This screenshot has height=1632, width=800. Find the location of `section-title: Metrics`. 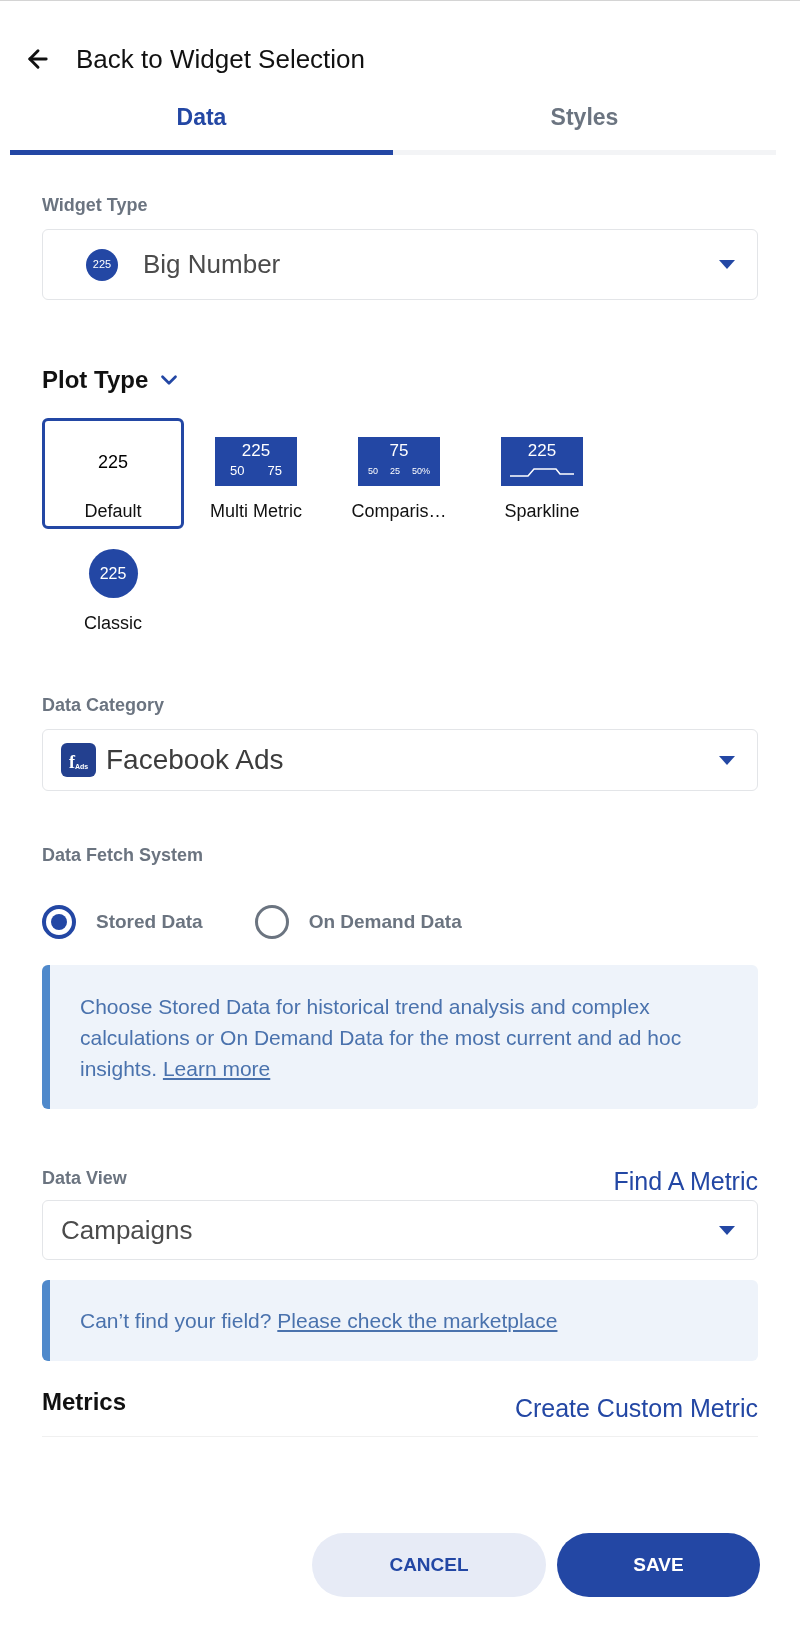

section-title: Metrics is located at coordinates (84, 1402).